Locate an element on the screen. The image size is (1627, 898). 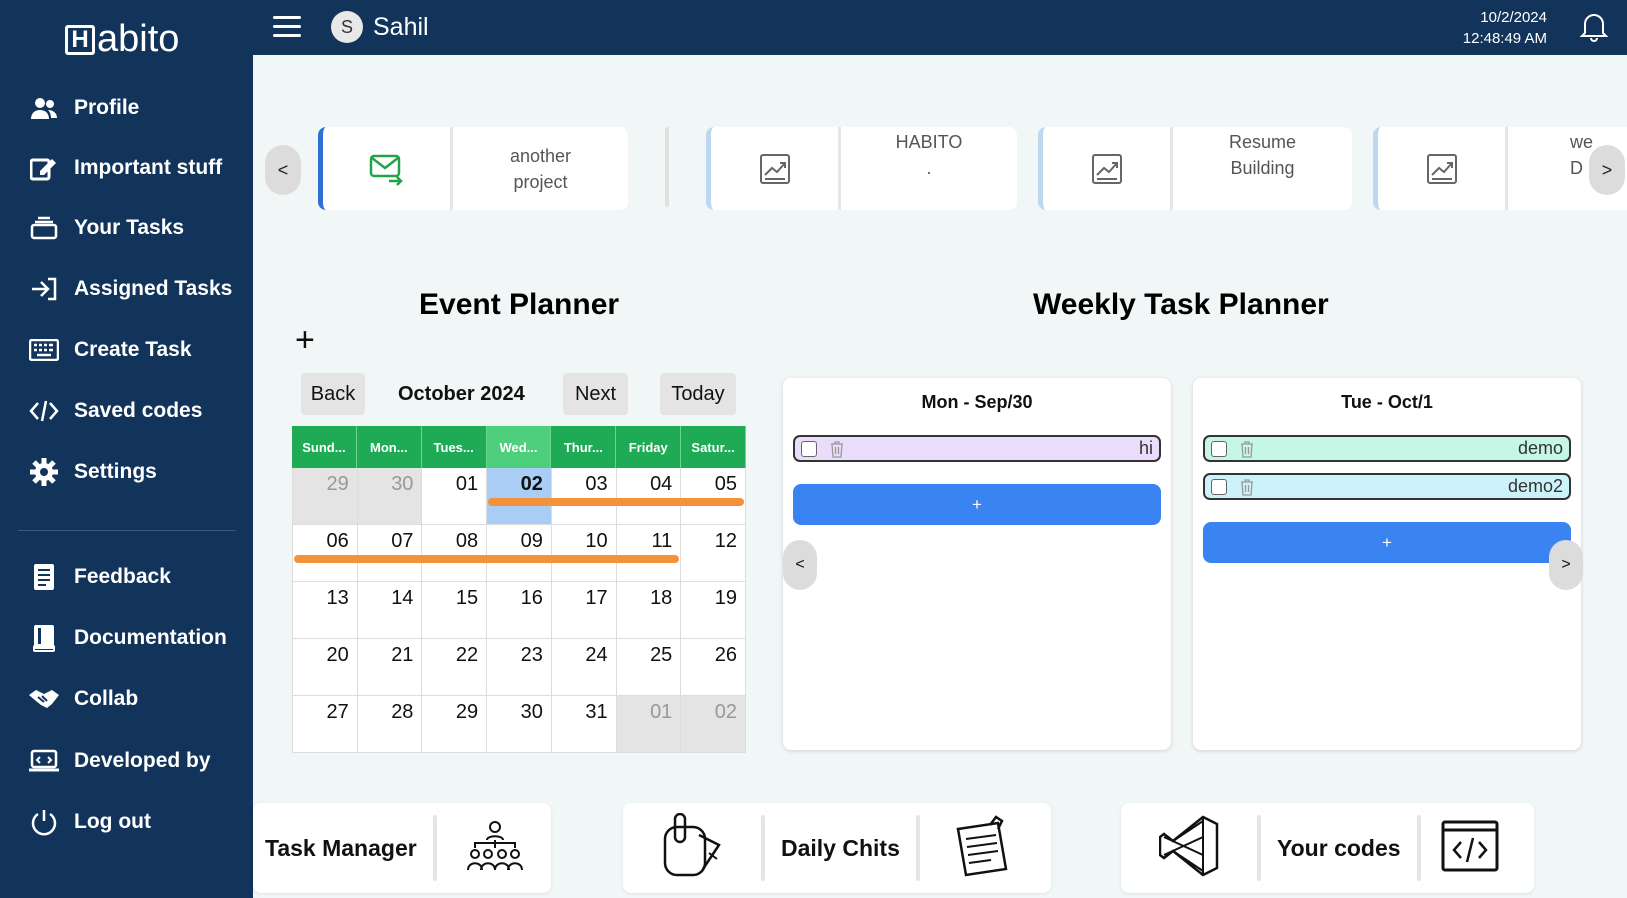
calendar-day: 15 is located at coordinates (455, 610).